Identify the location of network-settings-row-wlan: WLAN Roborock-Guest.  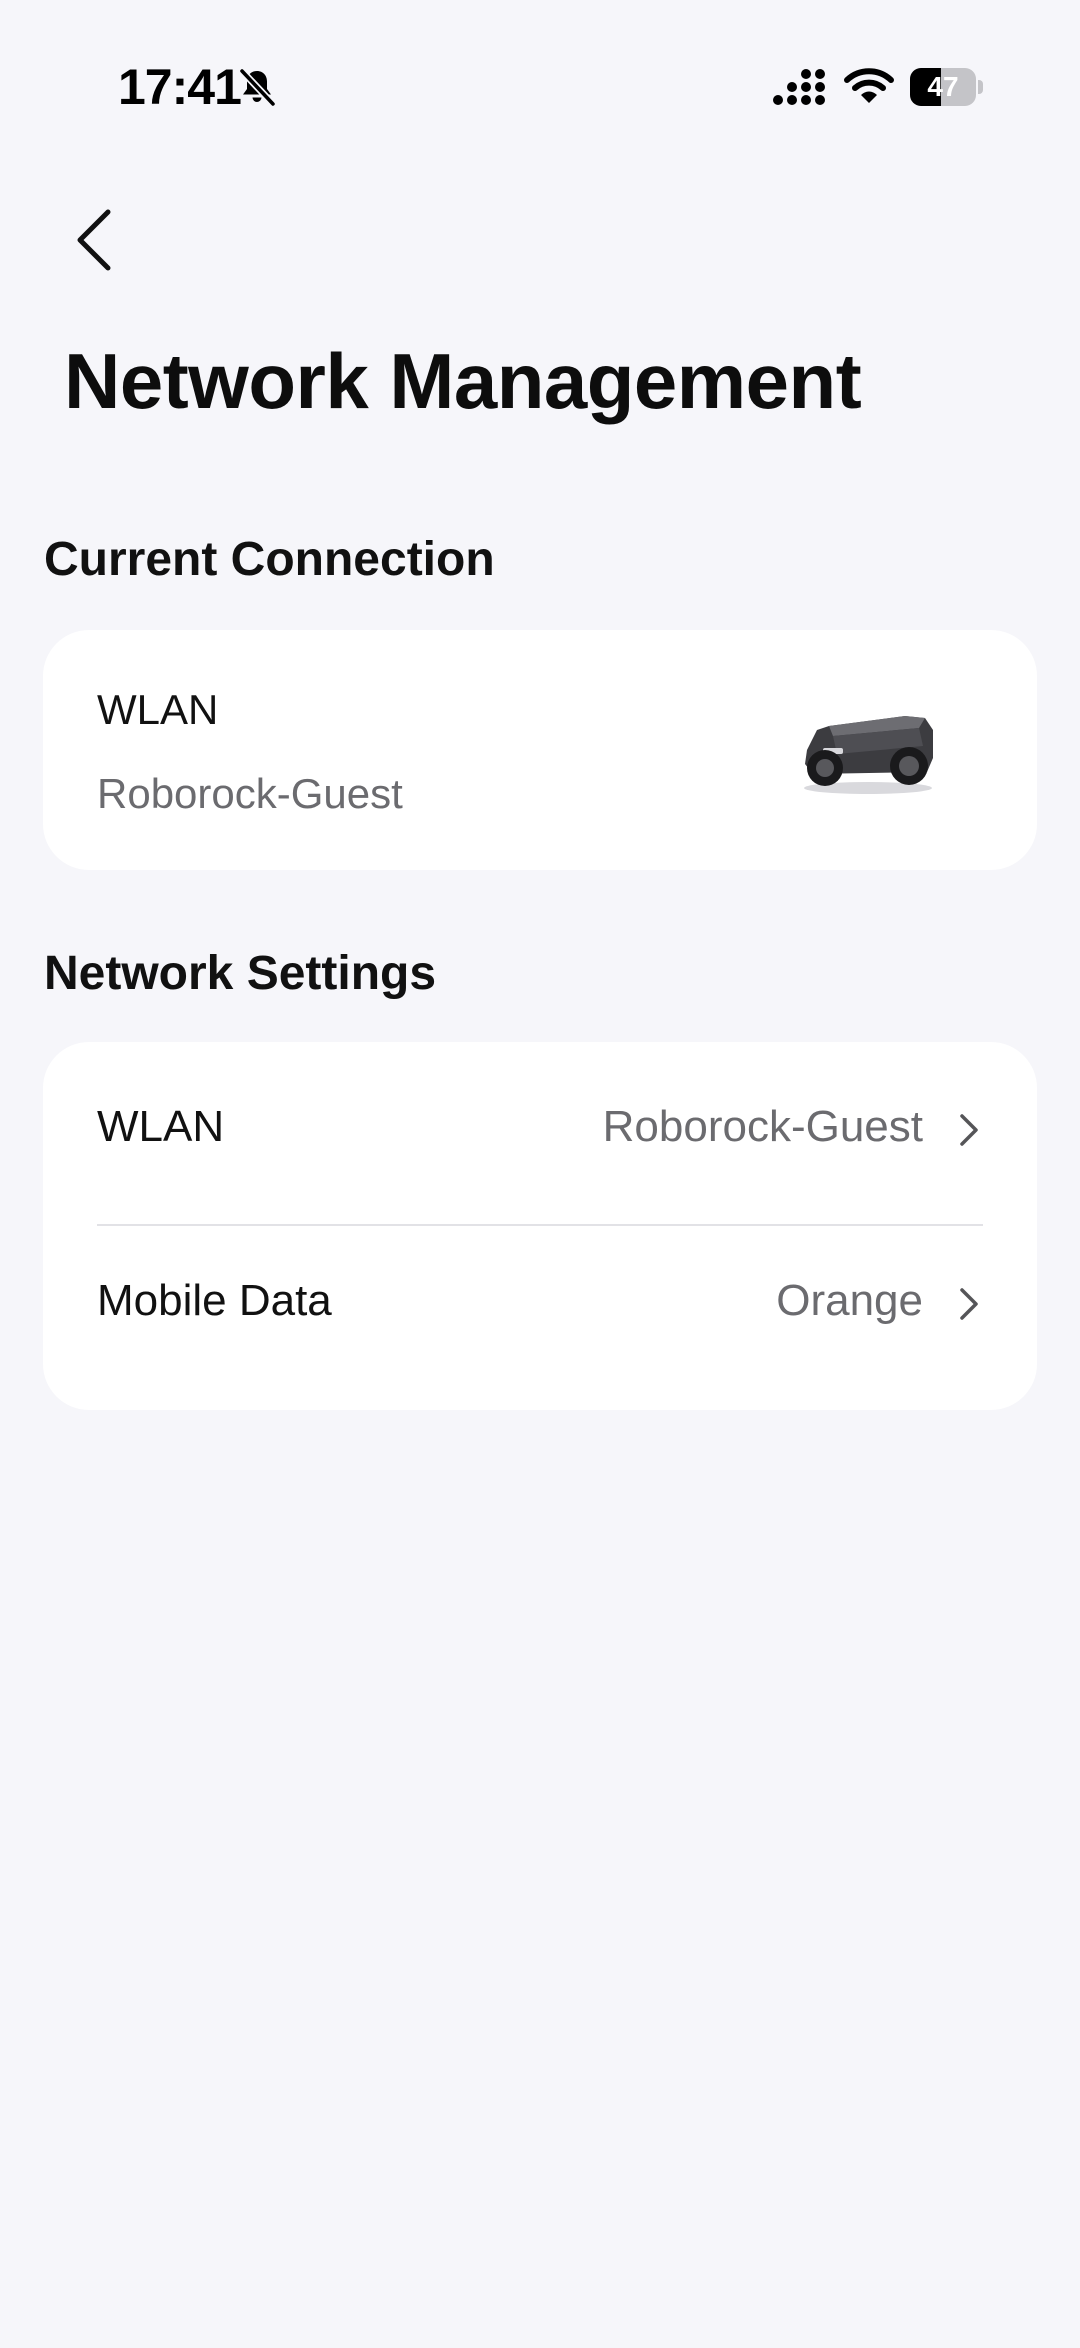
(540, 1129).